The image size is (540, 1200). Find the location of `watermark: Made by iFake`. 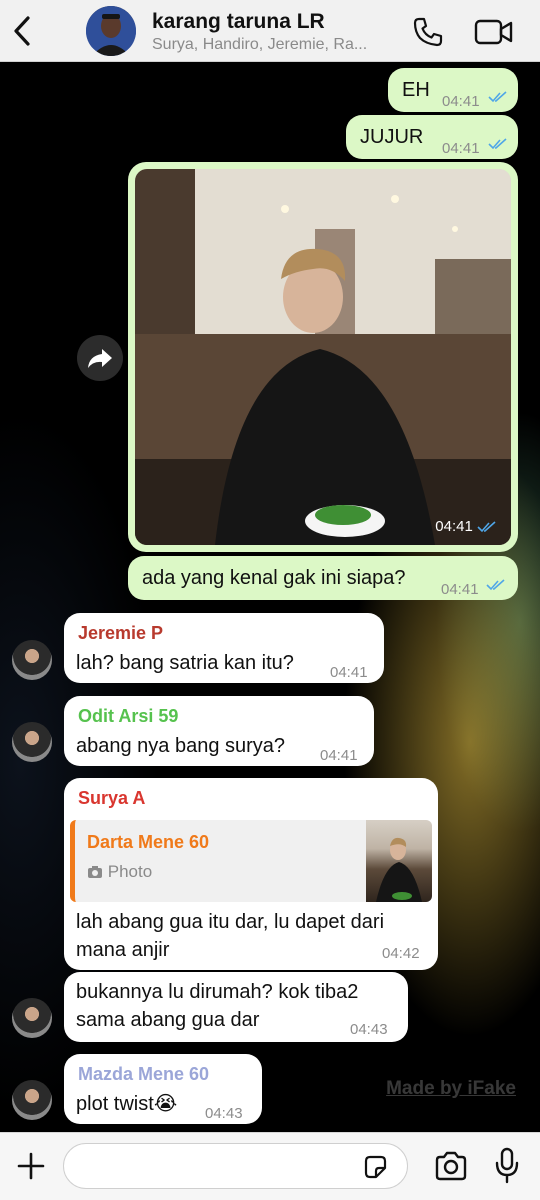

watermark: Made by iFake is located at coordinates (451, 1088).